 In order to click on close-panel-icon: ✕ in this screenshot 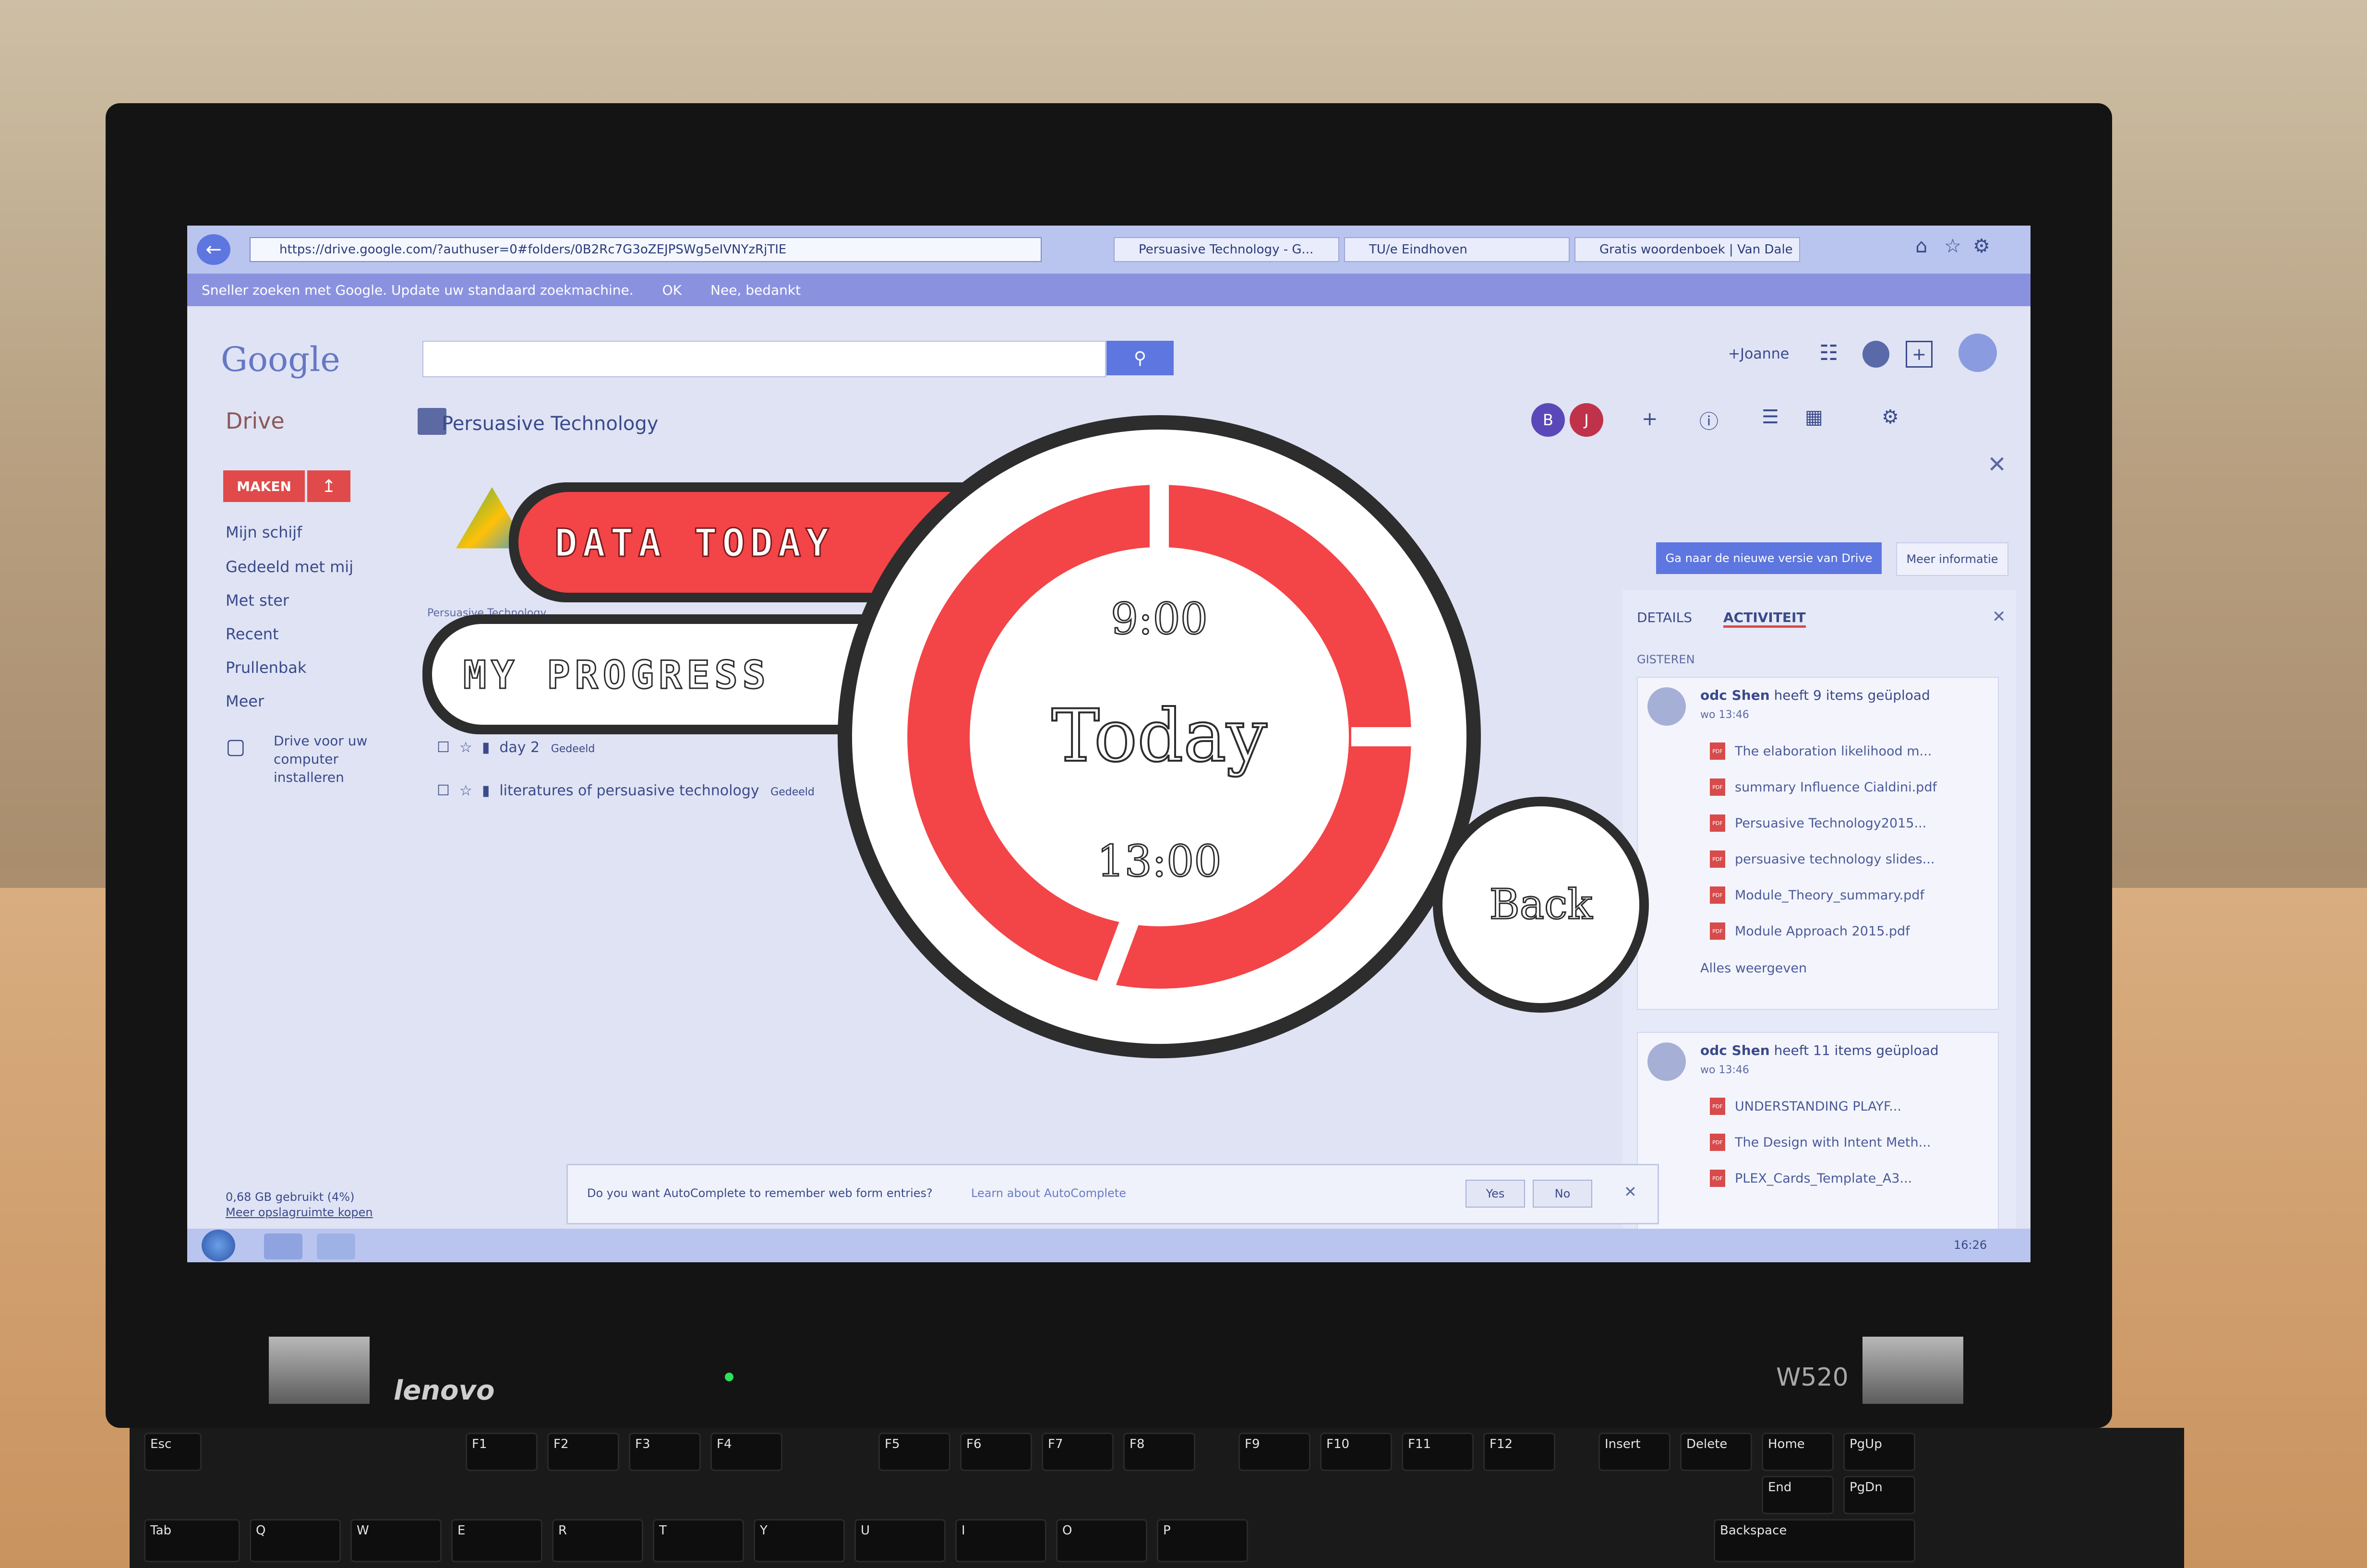, I will do `click(1999, 616)`.